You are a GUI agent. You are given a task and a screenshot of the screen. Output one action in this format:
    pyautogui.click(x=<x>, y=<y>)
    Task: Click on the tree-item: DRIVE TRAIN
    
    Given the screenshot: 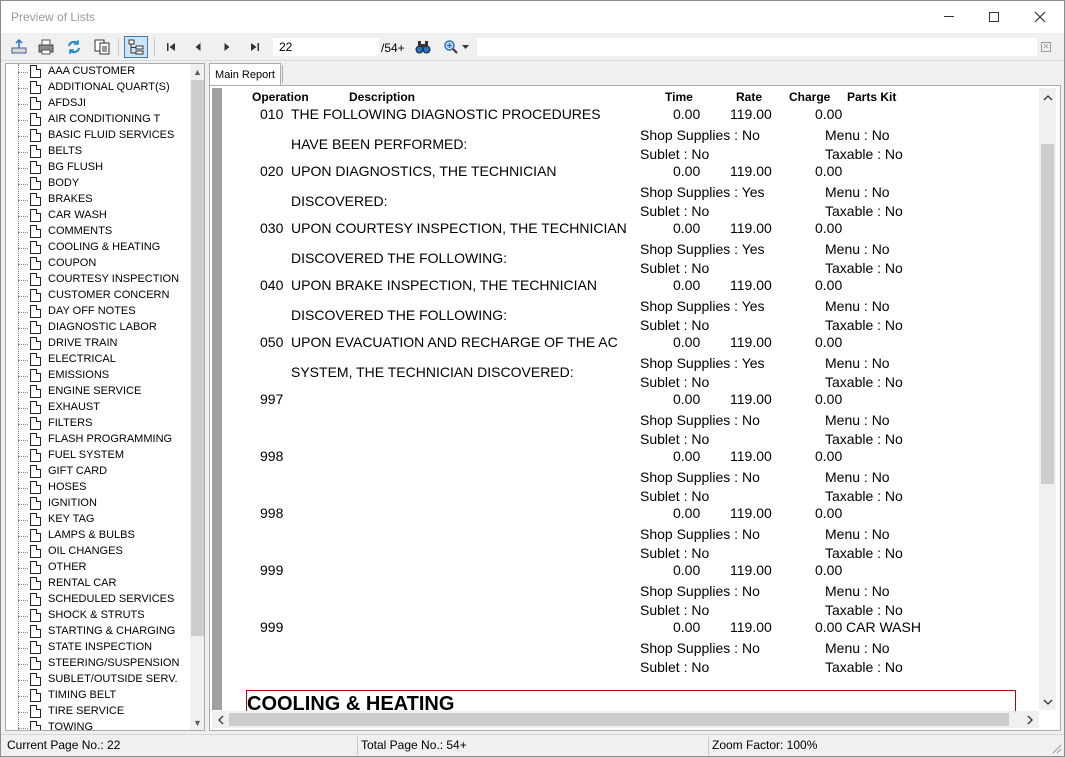 What is the action you would take?
    pyautogui.click(x=98, y=344)
    